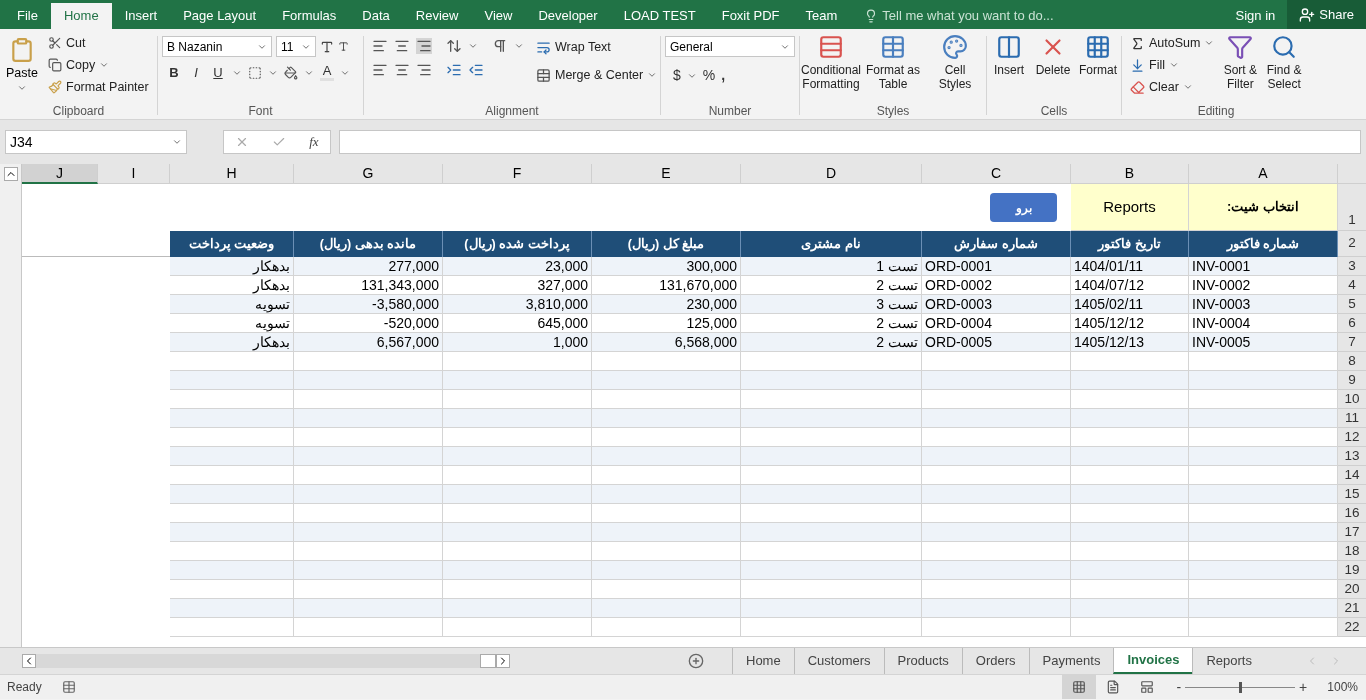 This screenshot has height=700, width=1366. What do you see at coordinates (232, 174) in the screenshot?
I see `column-header: H` at bounding box center [232, 174].